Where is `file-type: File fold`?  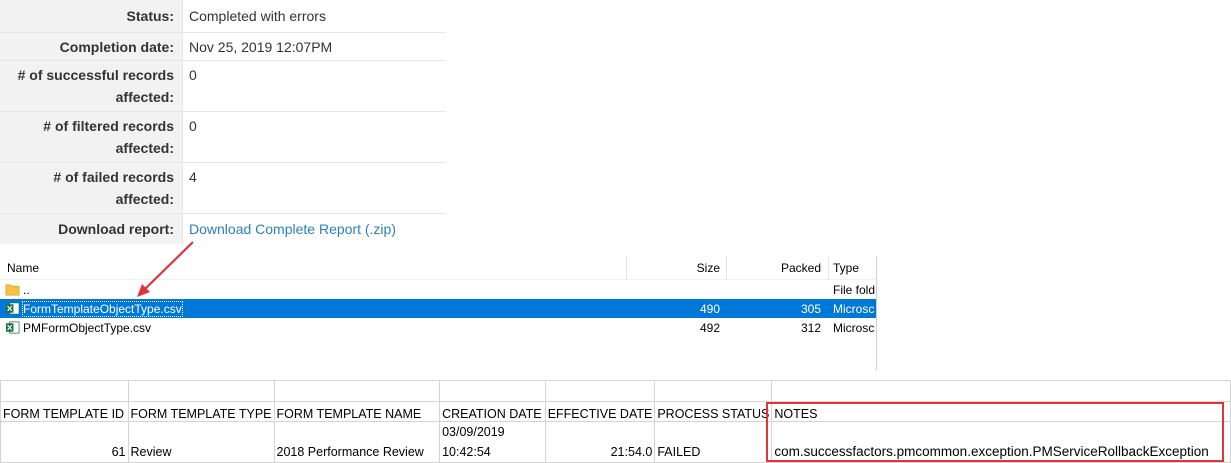
file-type: File fold is located at coordinates (854, 290).